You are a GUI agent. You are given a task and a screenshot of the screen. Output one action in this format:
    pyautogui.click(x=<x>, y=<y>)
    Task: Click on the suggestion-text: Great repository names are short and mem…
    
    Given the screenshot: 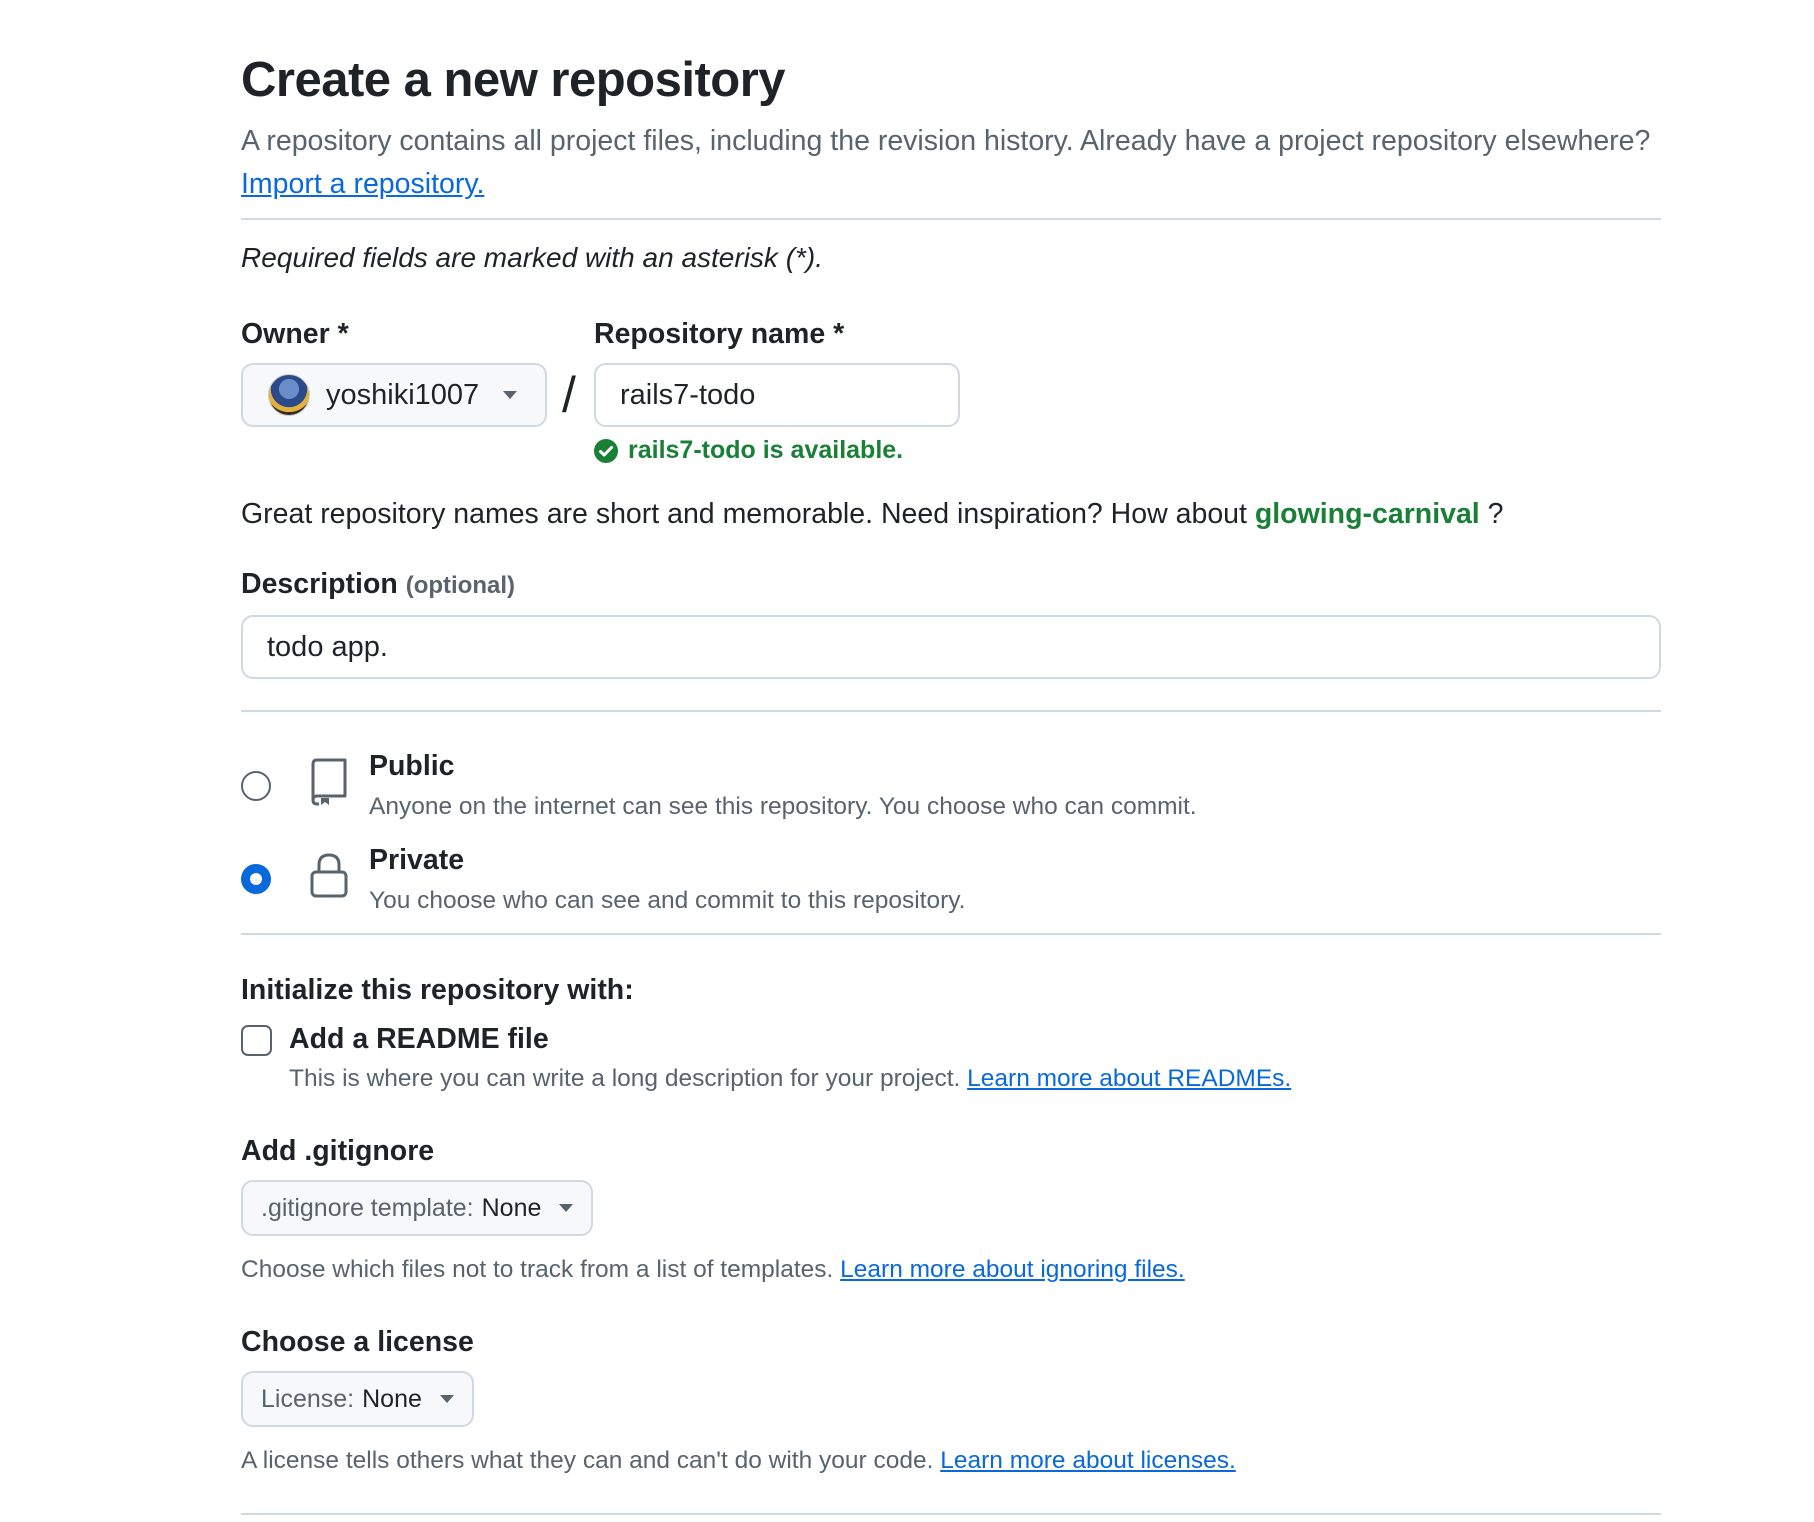 What is the action you would take?
    pyautogui.click(x=744, y=514)
    